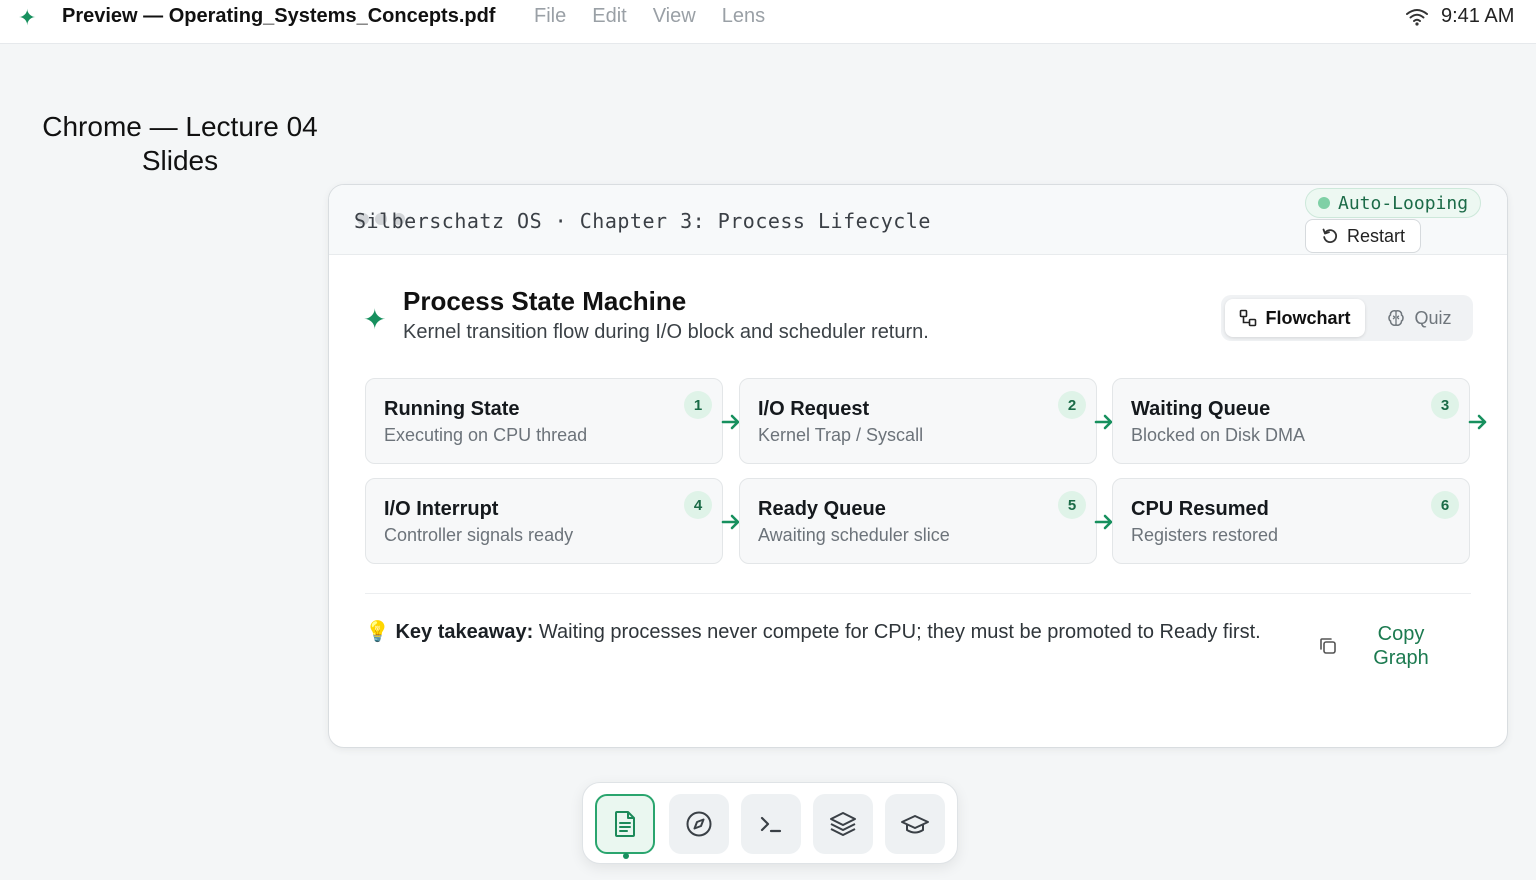  Describe the element at coordinates (918, 593) in the screenshot. I see `divider` at that location.